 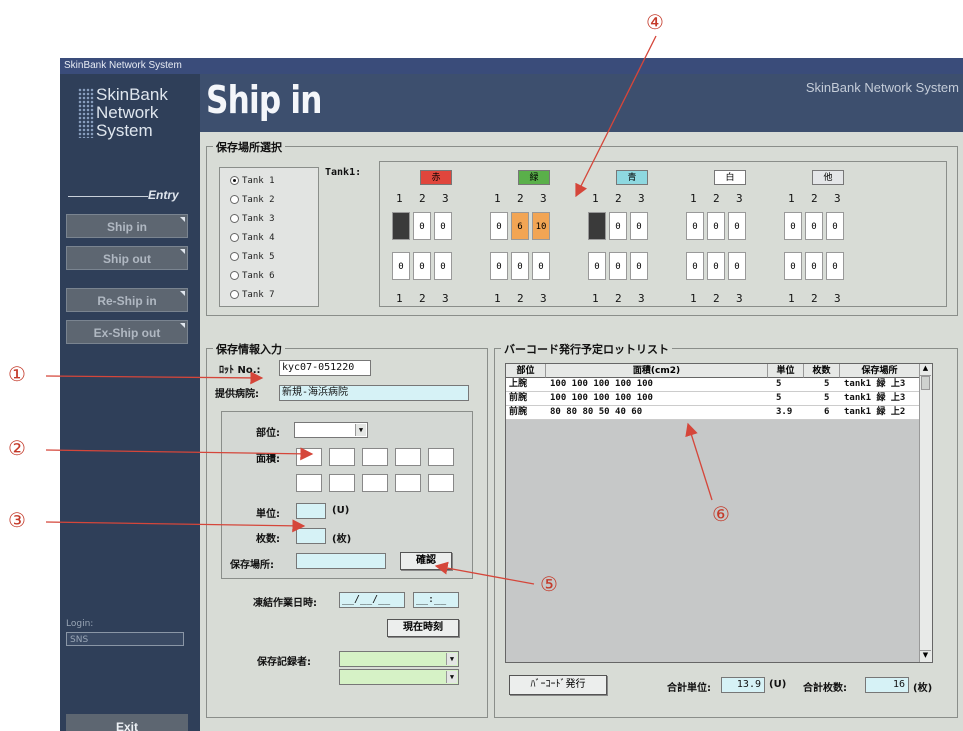 What do you see at coordinates (520, 226) in the screenshot?
I see `slot-cell-top: 6` at bounding box center [520, 226].